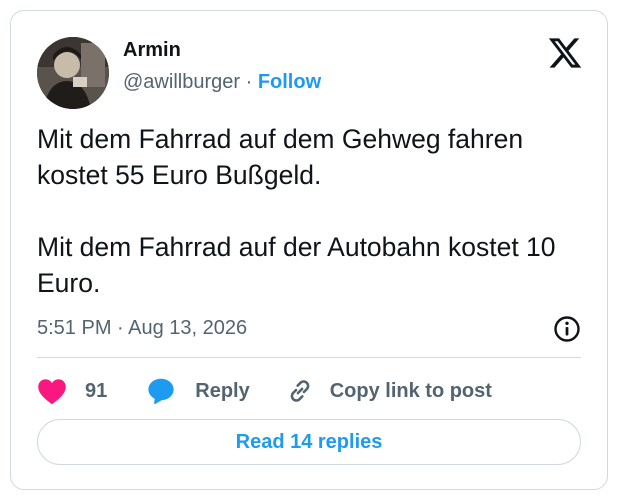 This screenshot has height=502, width=620. I want to click on info-icon, so click(567, 329).